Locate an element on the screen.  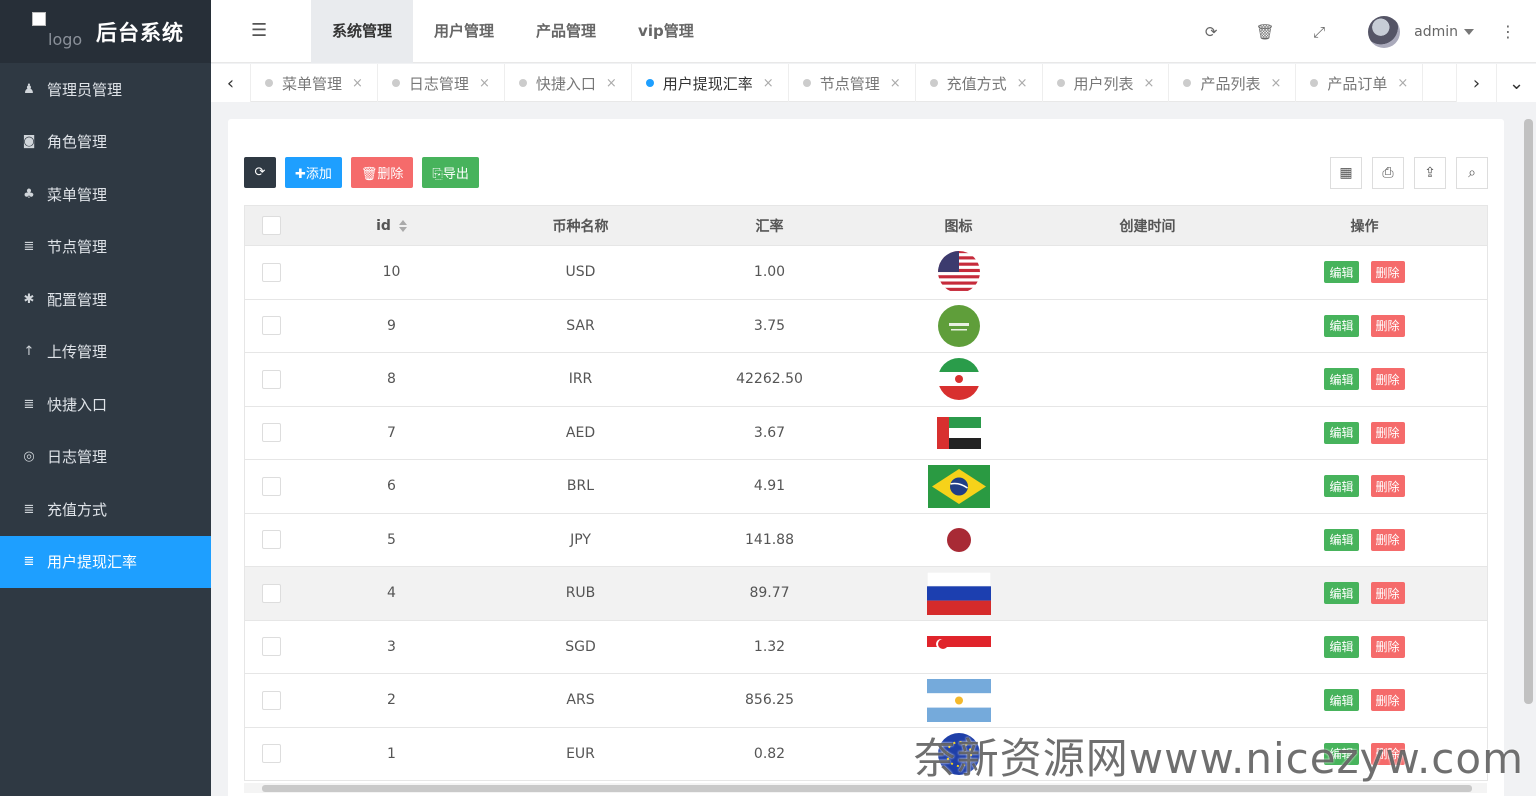
page-tab-3: 用户提现汇率 × is located at coordinates (710, 83).